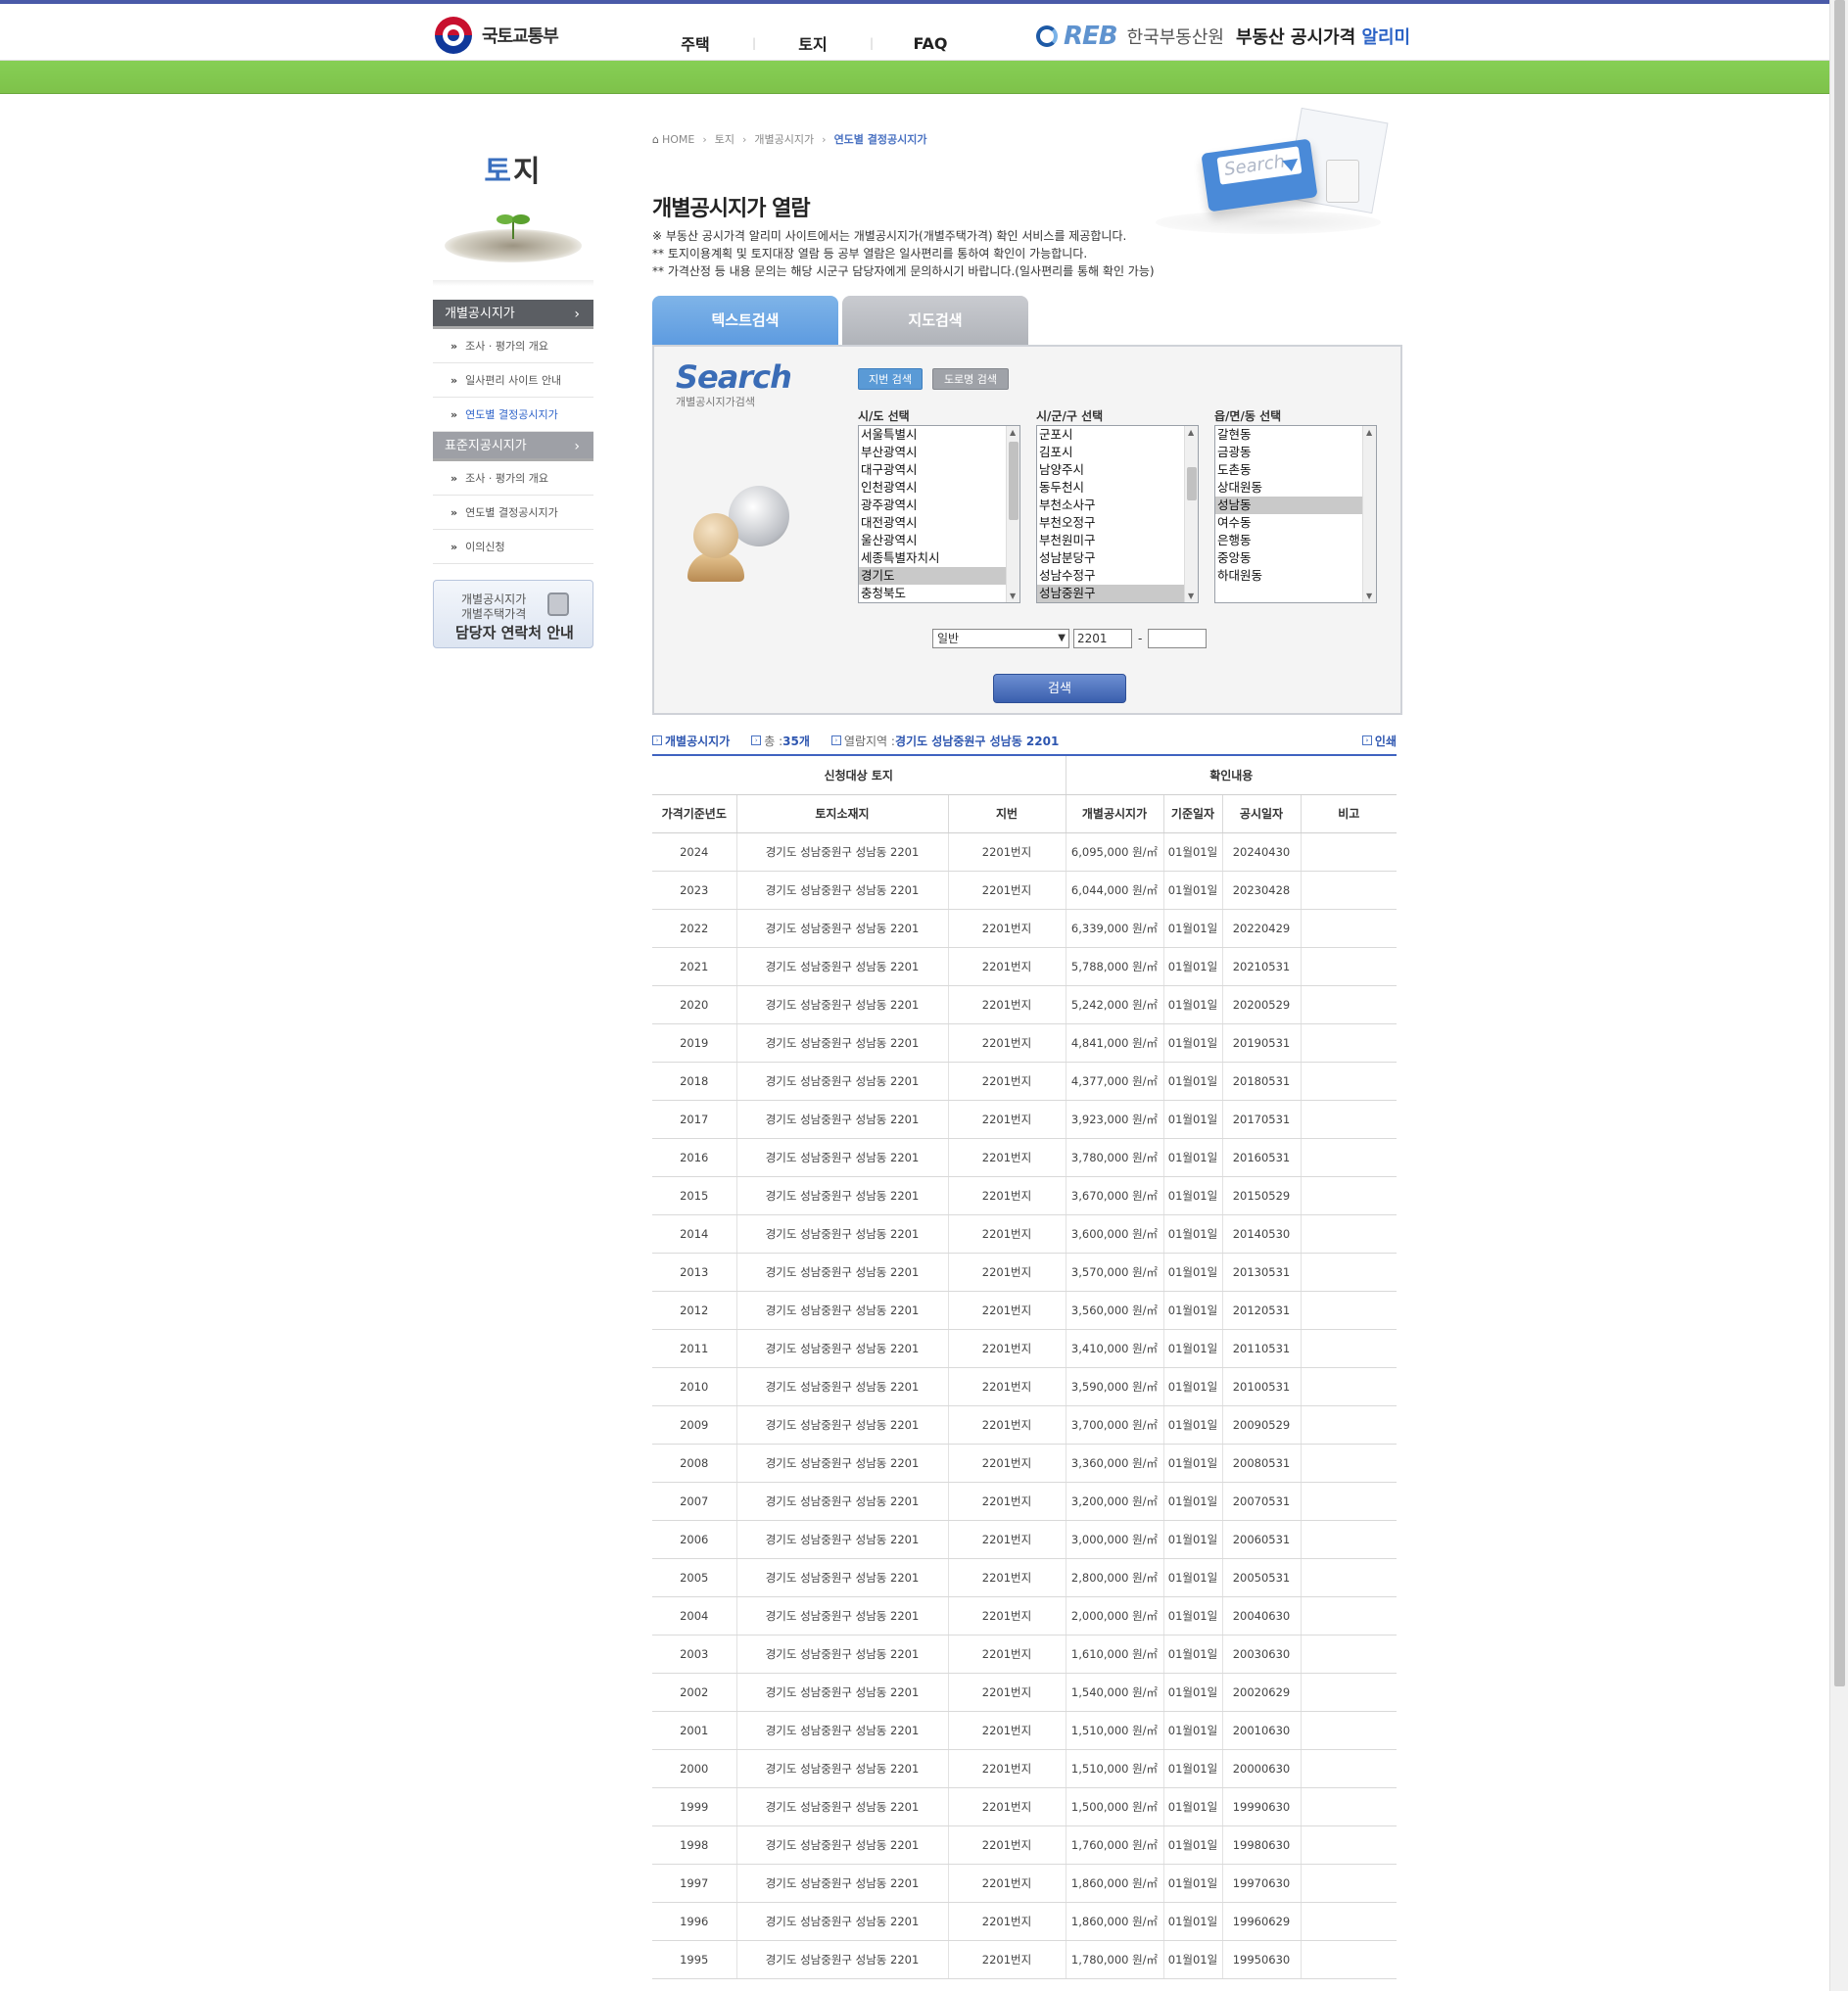  I want to click on sidebar-divider, so click(513, 283).